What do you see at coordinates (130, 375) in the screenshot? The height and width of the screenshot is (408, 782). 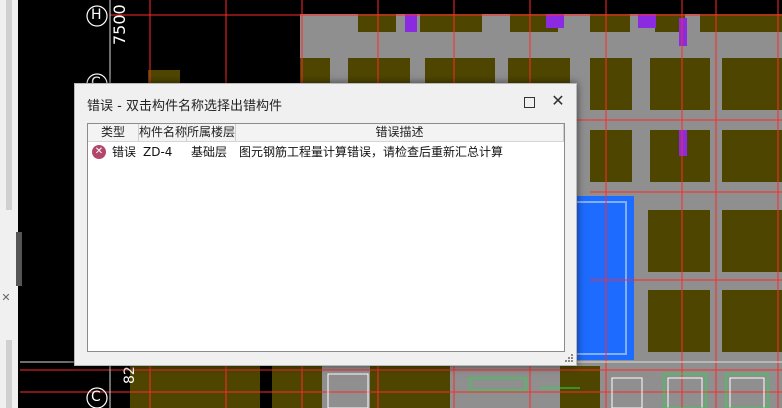 I see `dimension-82: 82` at bounding box center [130, 375].